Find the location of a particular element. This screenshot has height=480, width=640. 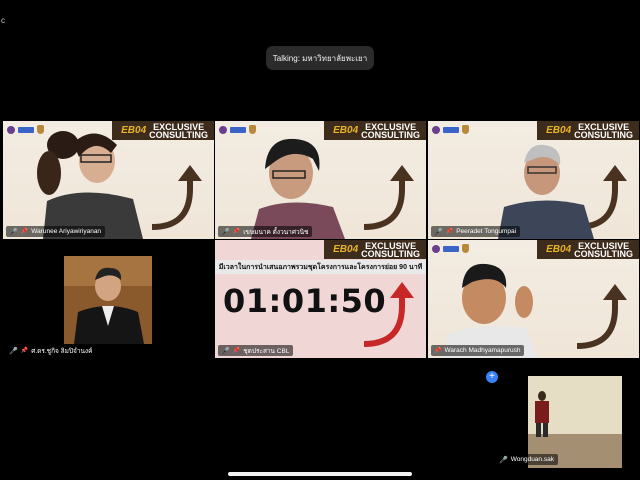

participant-name-tag: 🎤 📌 Warunee Ariyawiriyanan is located at coordinates (56, 231).